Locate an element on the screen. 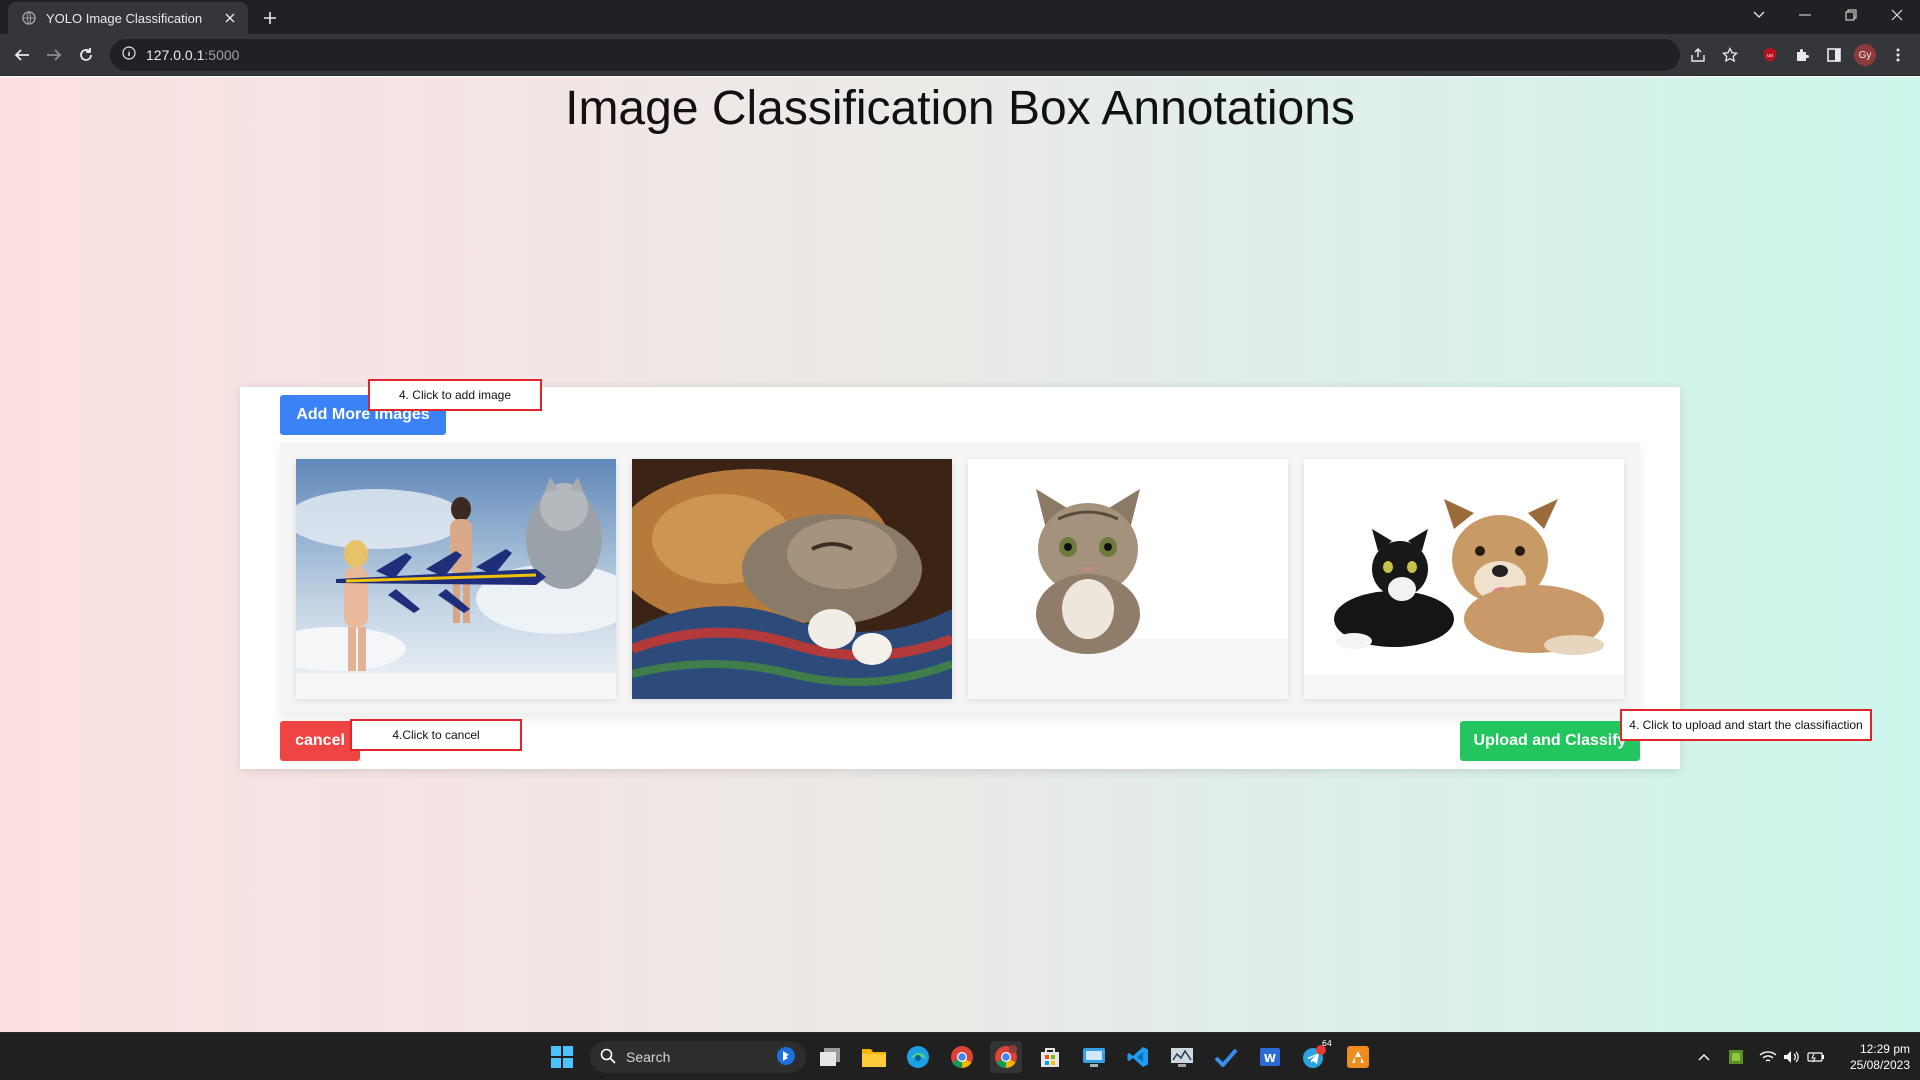 The width and height of the screenshot is (1920, 1080). ublock-icon: uo is located at coordinates (1770, 55).